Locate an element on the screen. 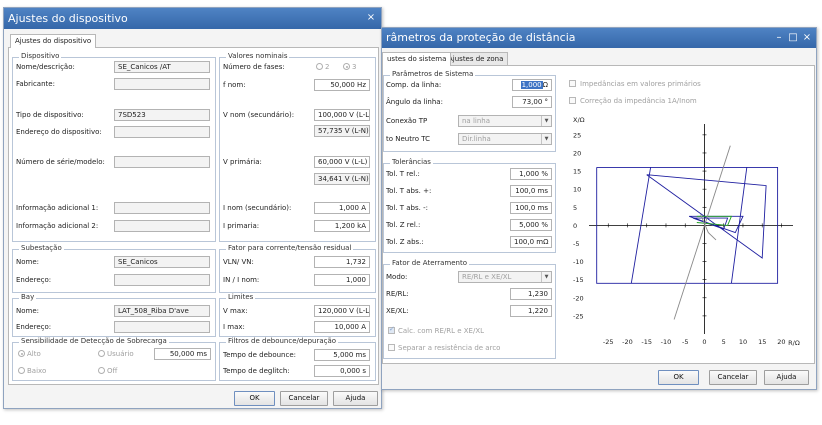 This screenshot has height=425, width=822. sens-baixo-radio is located at coordinates (21, 370).